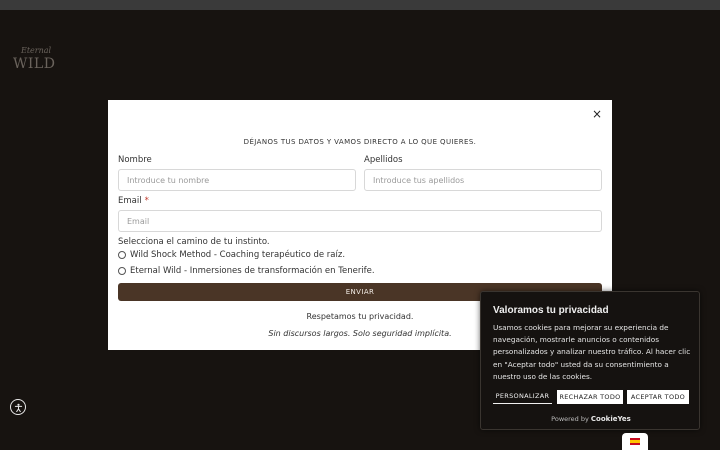 The width and height of the screenshot is (720, 450). I want to click on language-selector, so click(635, 441).